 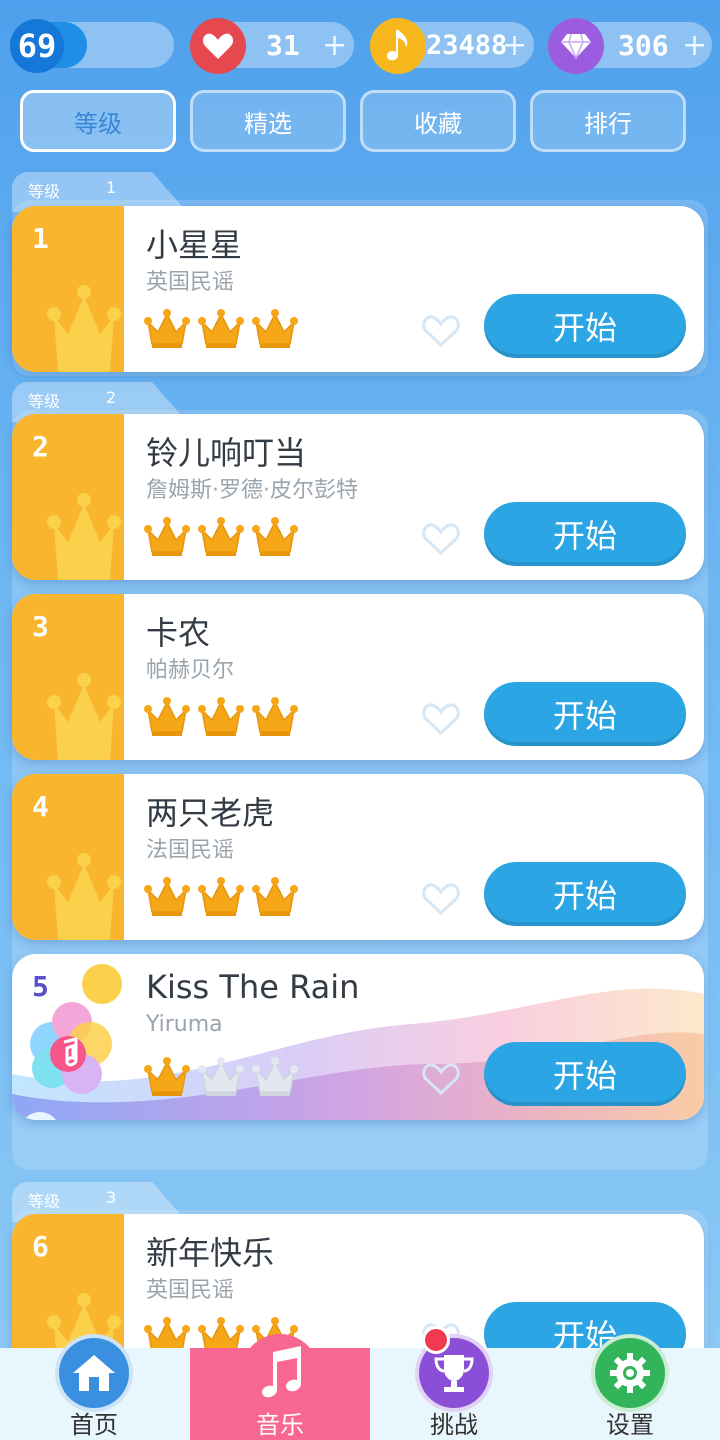 What do you see at coordinates (111, 397) in the screenshot?
I see `level-group-number: 2` at bounding box center [111, 397].